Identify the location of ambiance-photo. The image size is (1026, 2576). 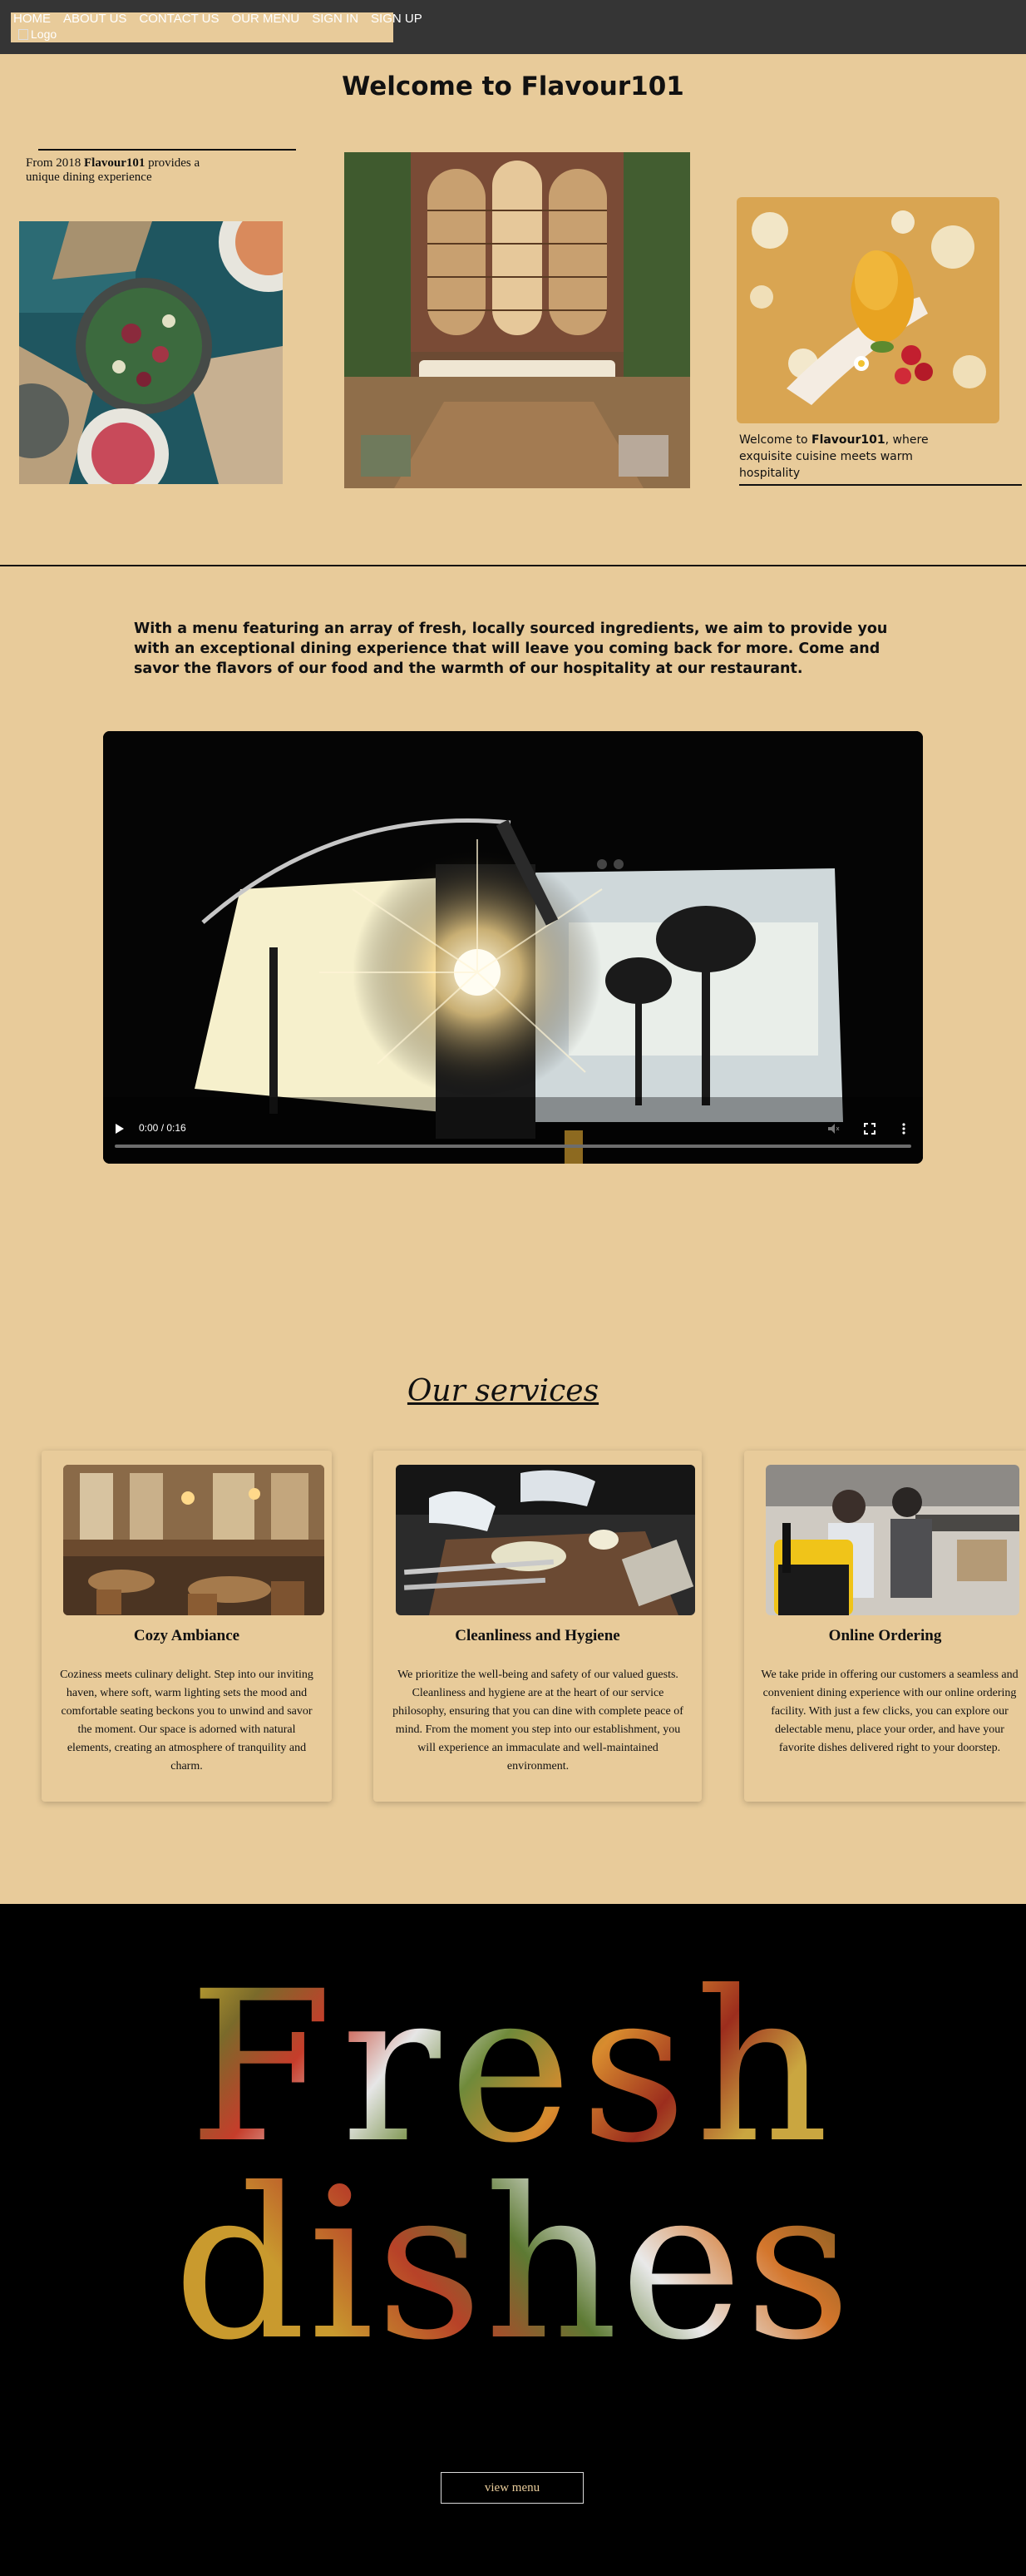
(193, 1540).